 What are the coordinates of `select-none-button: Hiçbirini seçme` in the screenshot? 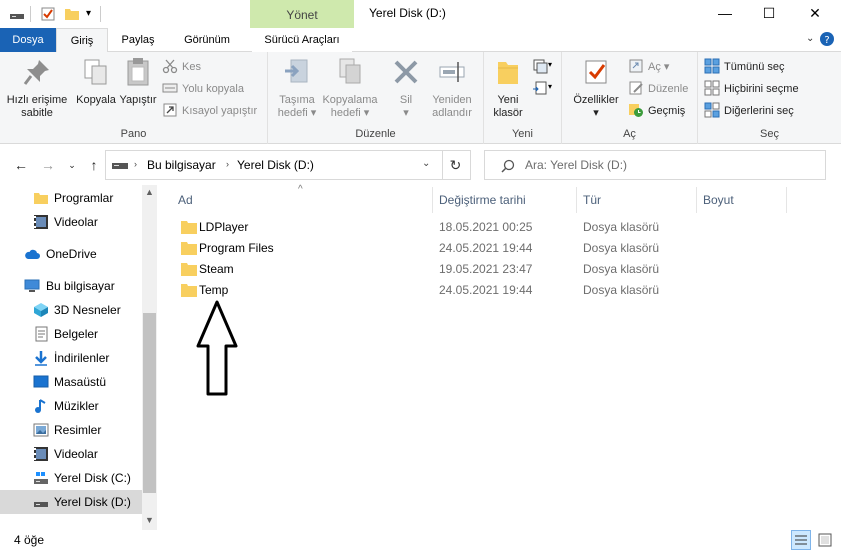 It's located at (751, 89).